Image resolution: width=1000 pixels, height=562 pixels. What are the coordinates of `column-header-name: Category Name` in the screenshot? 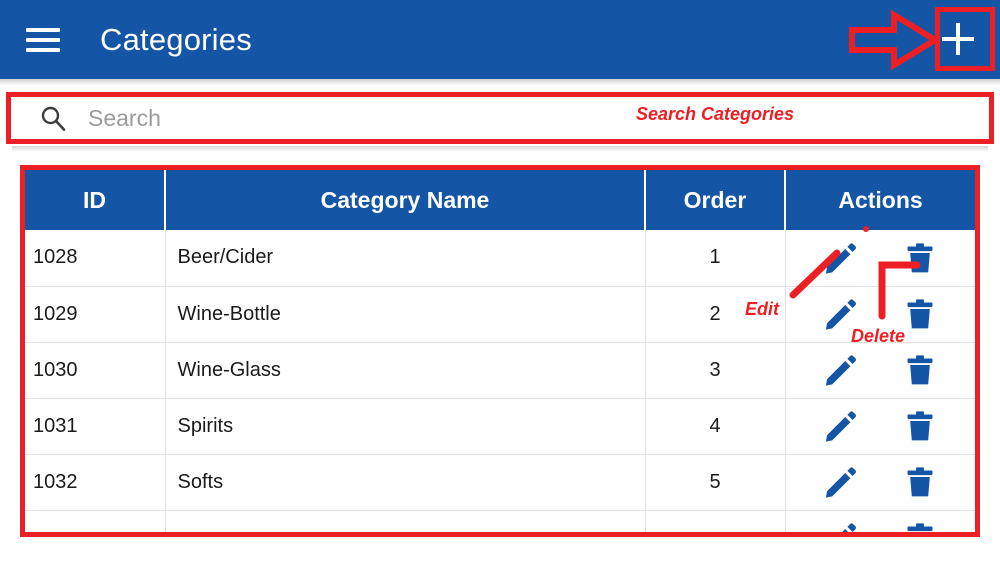 It's located at (405, 200).